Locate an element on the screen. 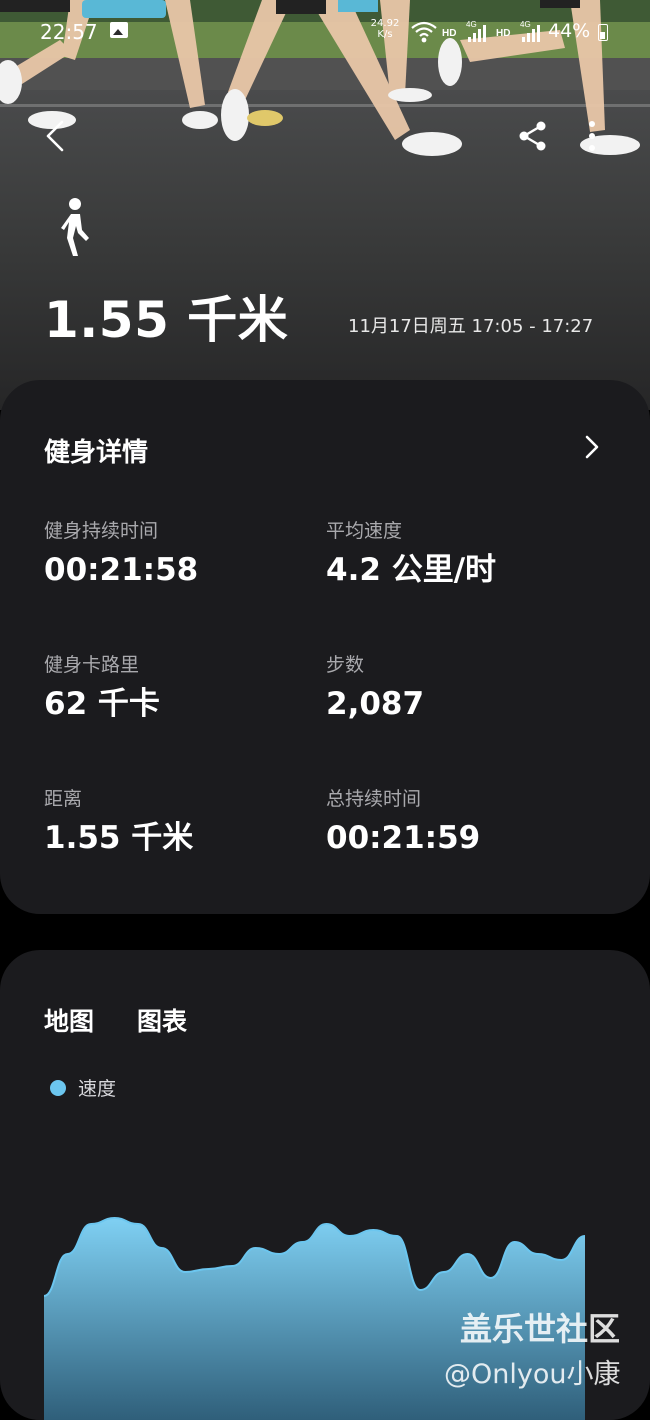 The image size is (650, 1420). network-speed: 24.92 K/s is located at coordinates (385, 29).